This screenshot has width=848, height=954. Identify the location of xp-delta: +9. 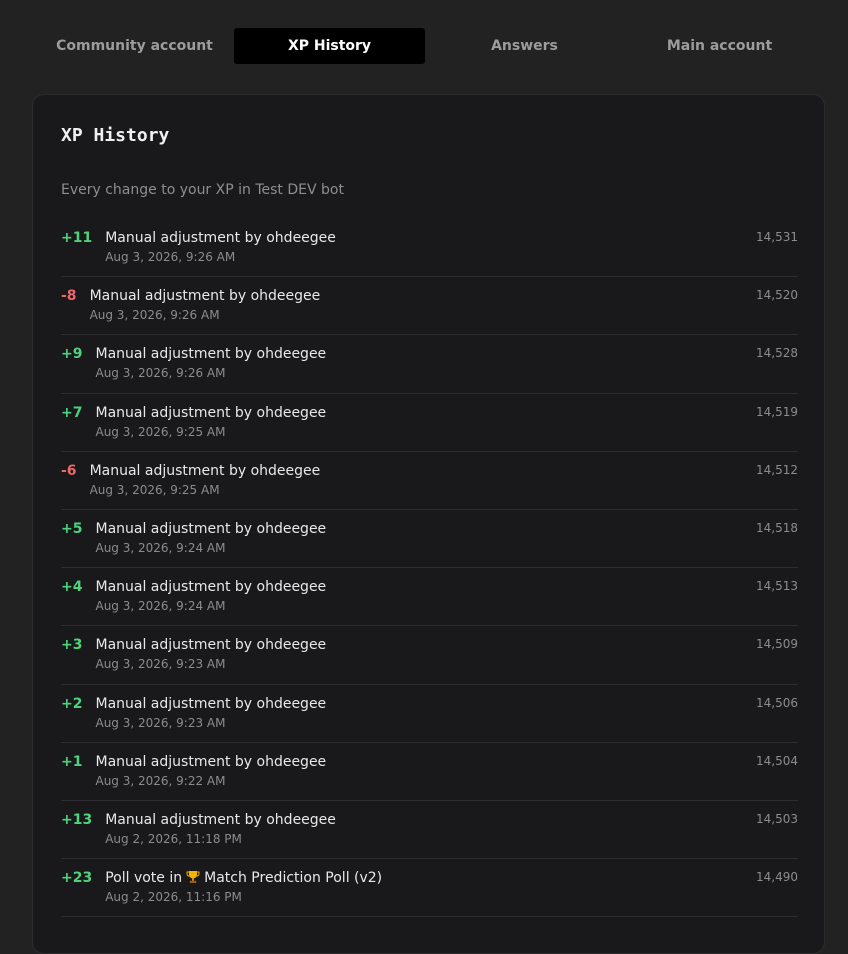
(72, 354).